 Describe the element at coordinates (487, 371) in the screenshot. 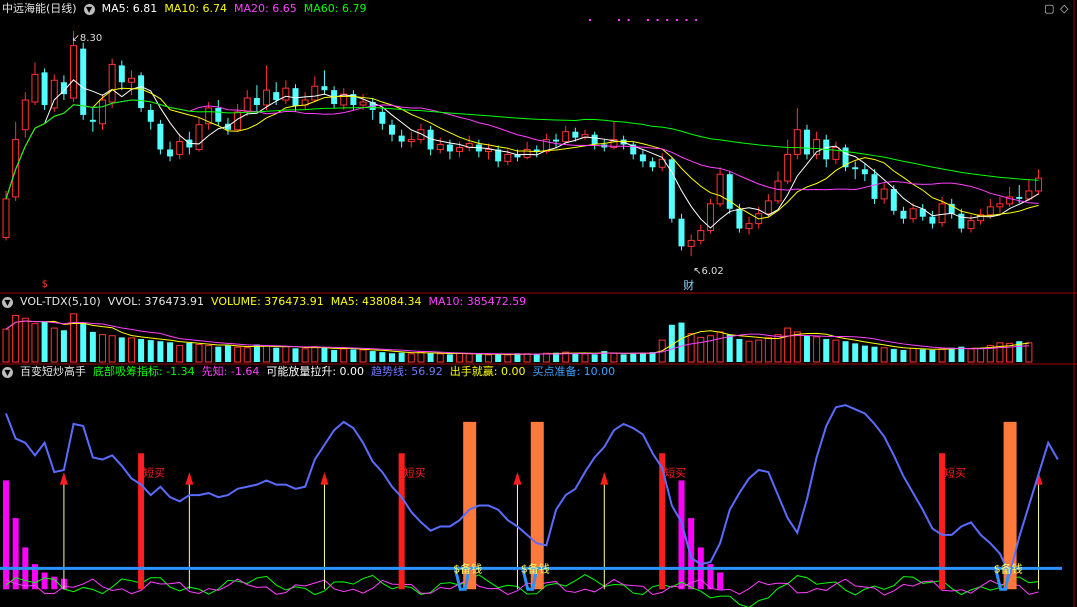

I see `chushou-value: 出手就赢: 0.00` at that location.